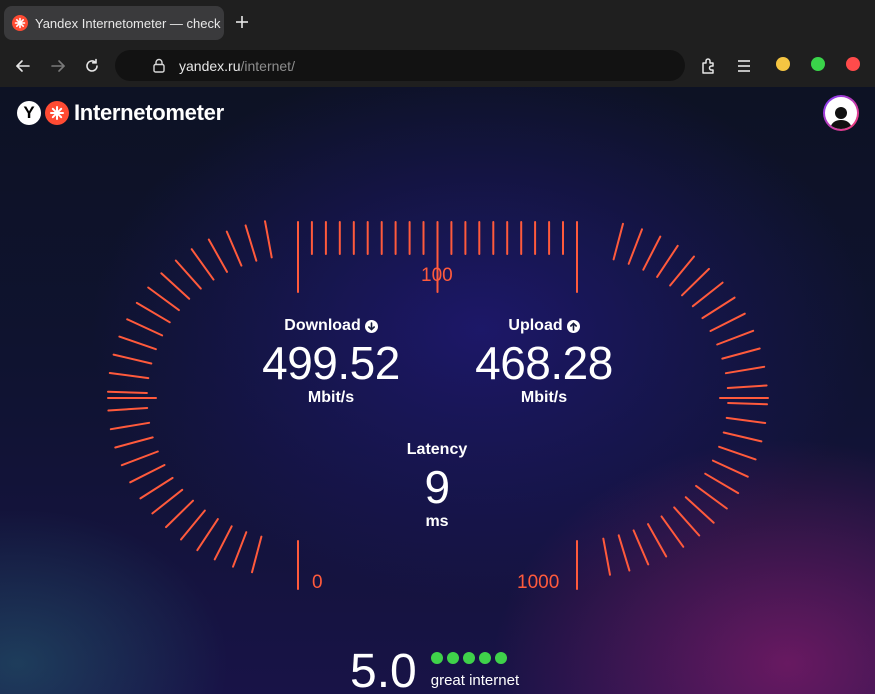  Describe the element at coordinates (331, 397) in the screenshot. I see `download-unit: Mbit/s` at that location.